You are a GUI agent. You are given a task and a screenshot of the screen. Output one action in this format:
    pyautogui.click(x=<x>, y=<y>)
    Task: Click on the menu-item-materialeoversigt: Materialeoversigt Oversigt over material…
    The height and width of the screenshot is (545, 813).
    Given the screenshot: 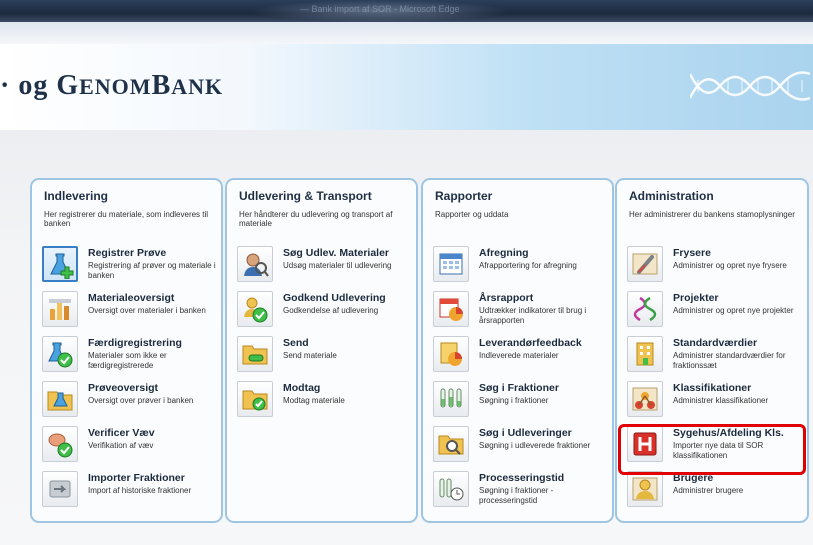 What is the action you would take?
    pyautogui.click(x=132, y=313)
    